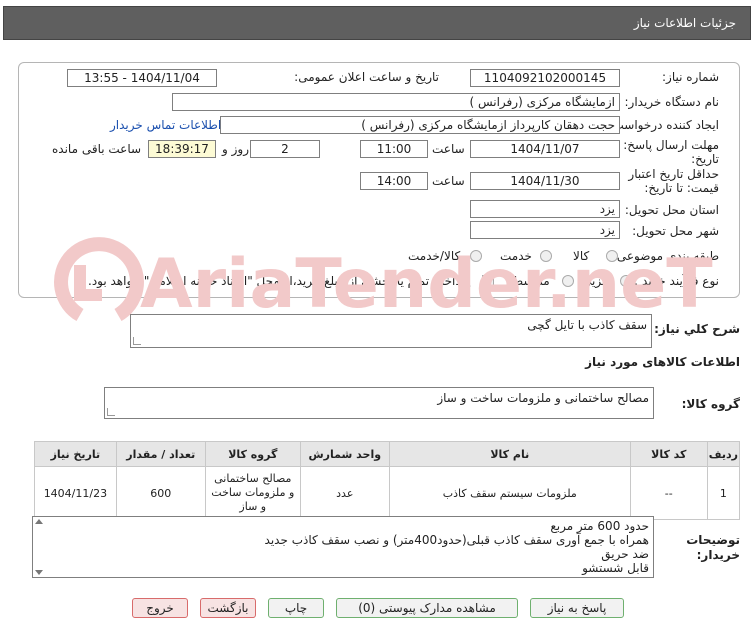  I want to click on province-label: استان محل تحویل:, so click(671, 210).